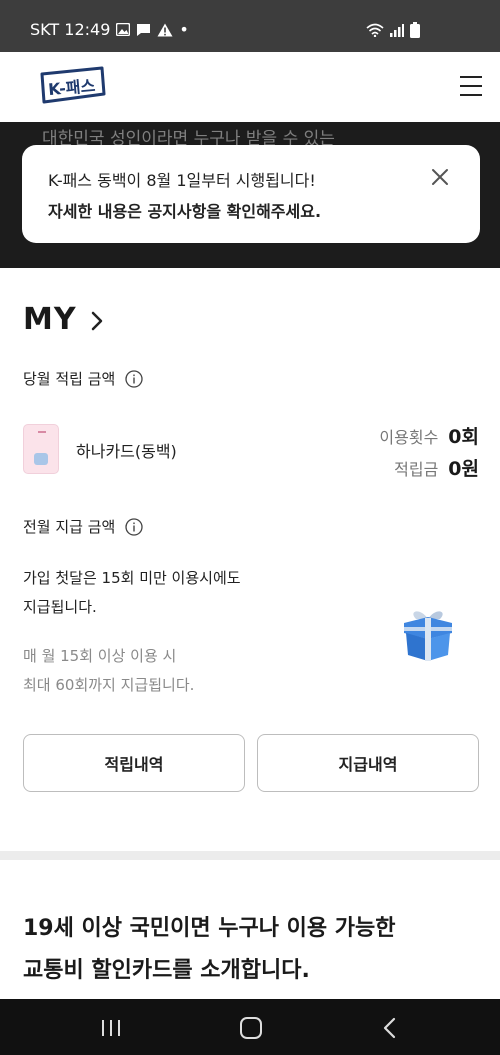  I want to click on current-month-label: 당월 적립 금액, so click(69, 379).